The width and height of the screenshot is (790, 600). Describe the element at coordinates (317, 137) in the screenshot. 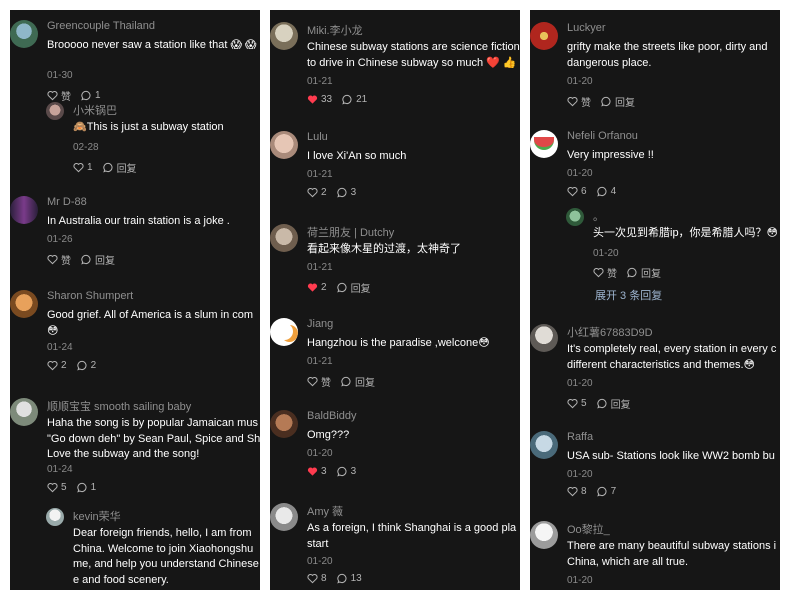

I see `comment-author: Lulu` at that location.